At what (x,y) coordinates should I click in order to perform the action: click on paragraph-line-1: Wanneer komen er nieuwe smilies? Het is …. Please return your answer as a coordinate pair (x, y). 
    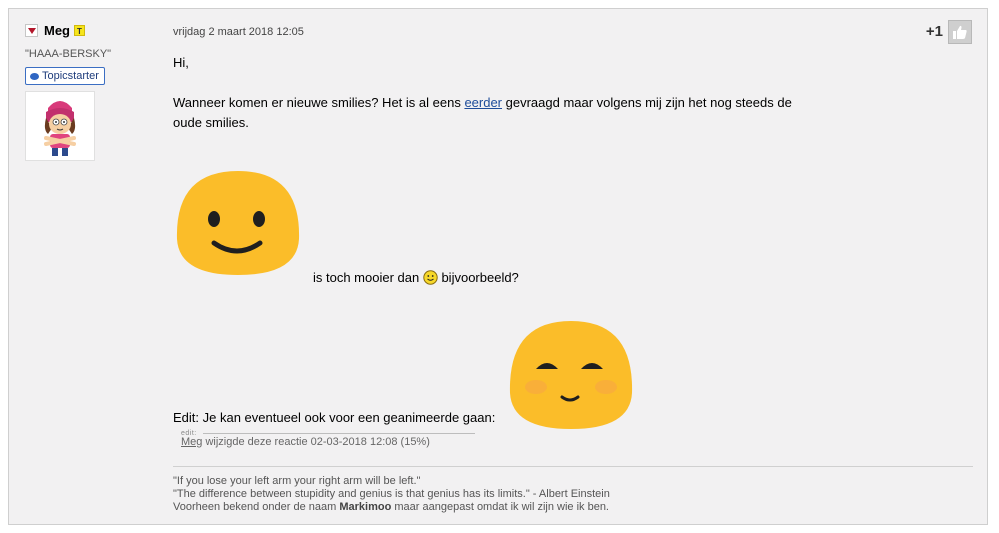
    Looking at the image, I should click on (482, 102).